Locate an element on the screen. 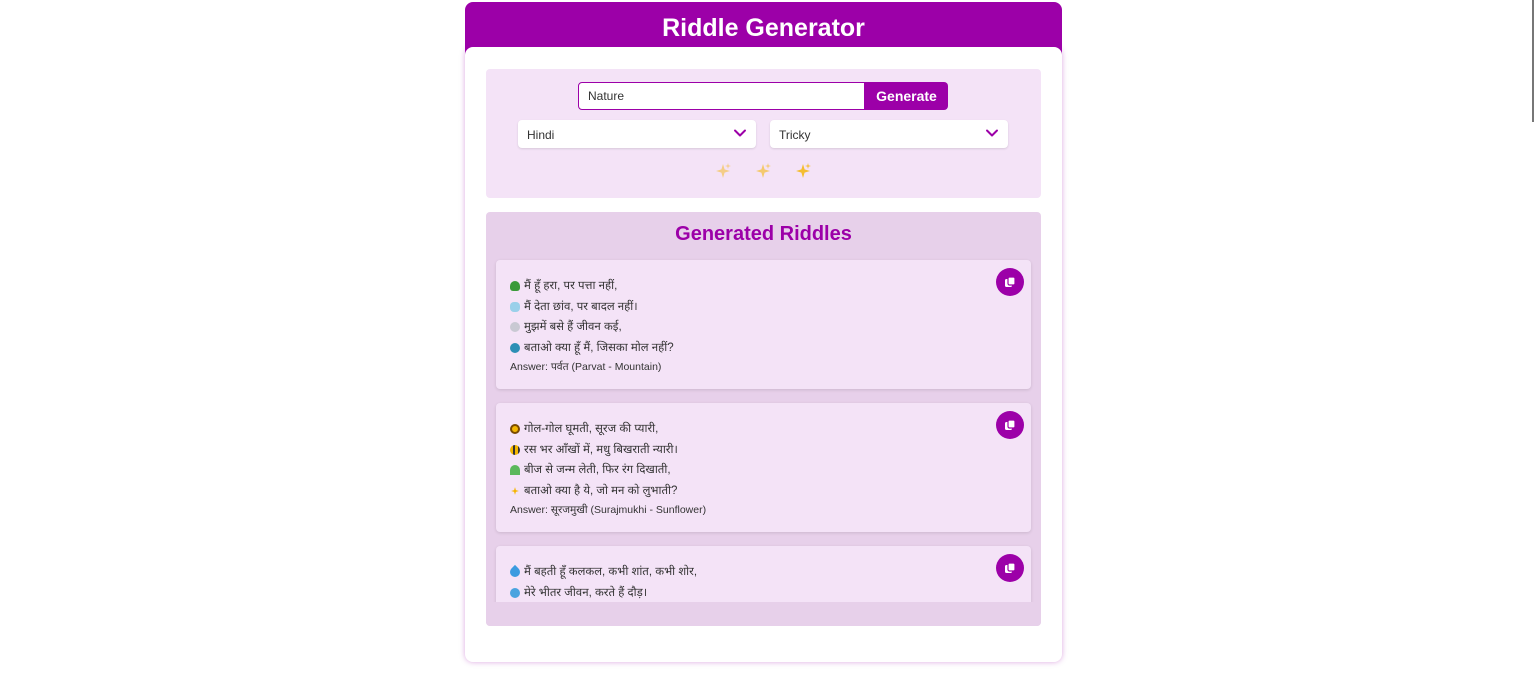 The image size is (1536, 674). riddle-line-text: रस भर आँखों में, मधु बिखराती न्यारी। is located at coordinates (601, 449).